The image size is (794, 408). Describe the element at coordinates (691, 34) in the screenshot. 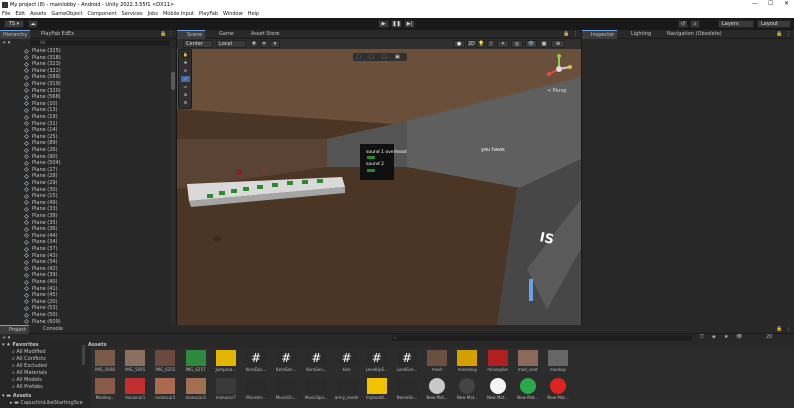

I see `tab-navigation: Navigation (Obsolete)` at that location.